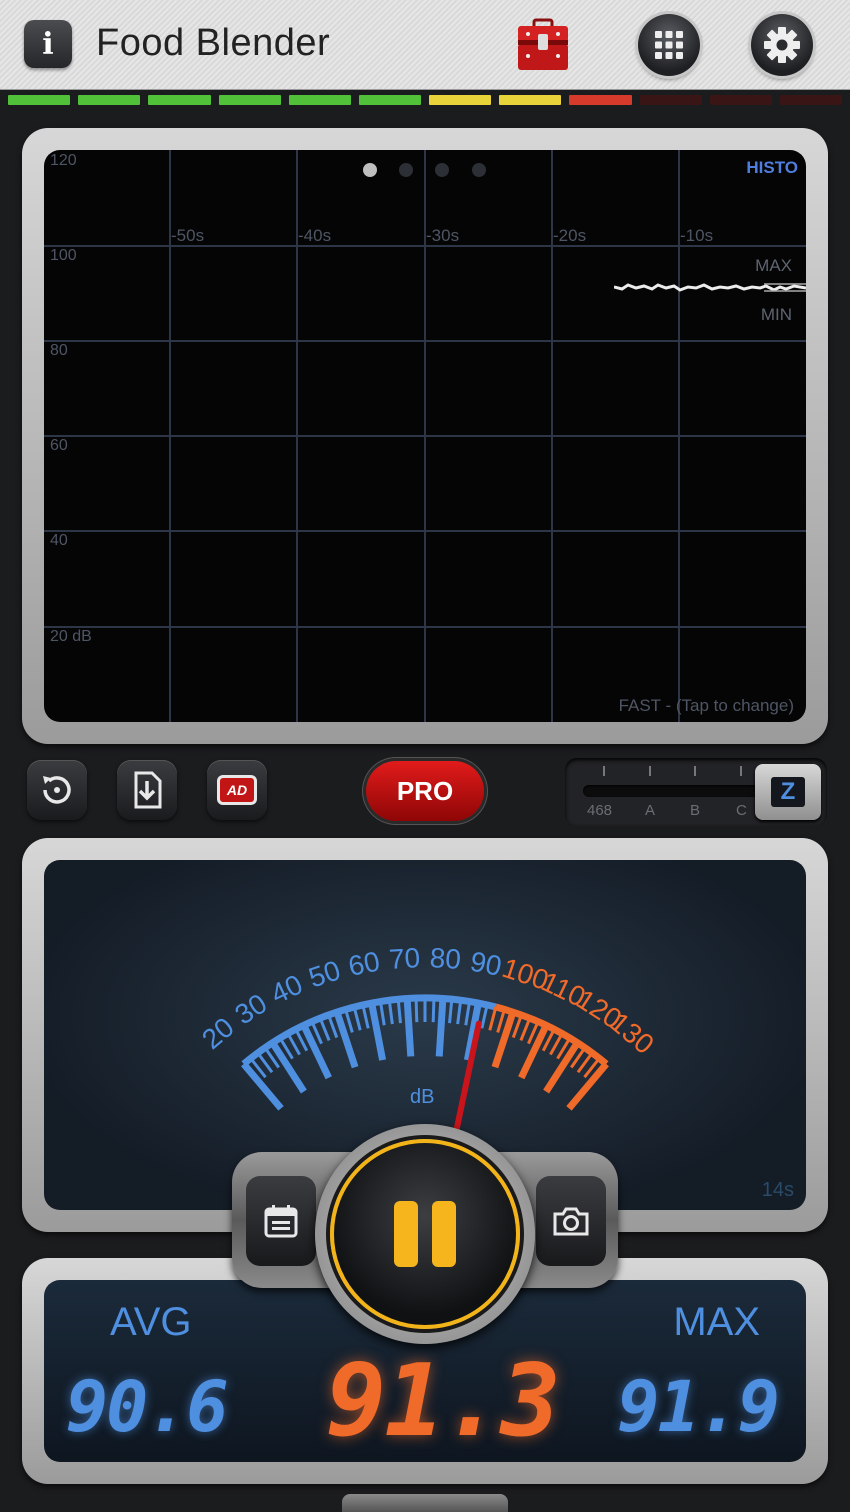 This screenshot has width=850, height=1512. I want to click on download-document-icon, so click(148, 790).